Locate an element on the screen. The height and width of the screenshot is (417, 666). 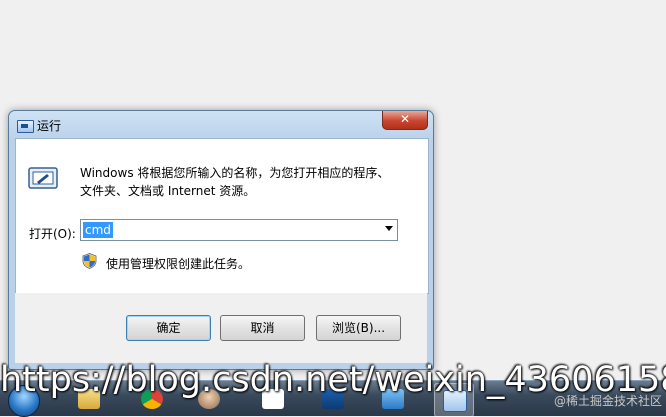
close-icon: ✕ is located at coordinates (405, 119).